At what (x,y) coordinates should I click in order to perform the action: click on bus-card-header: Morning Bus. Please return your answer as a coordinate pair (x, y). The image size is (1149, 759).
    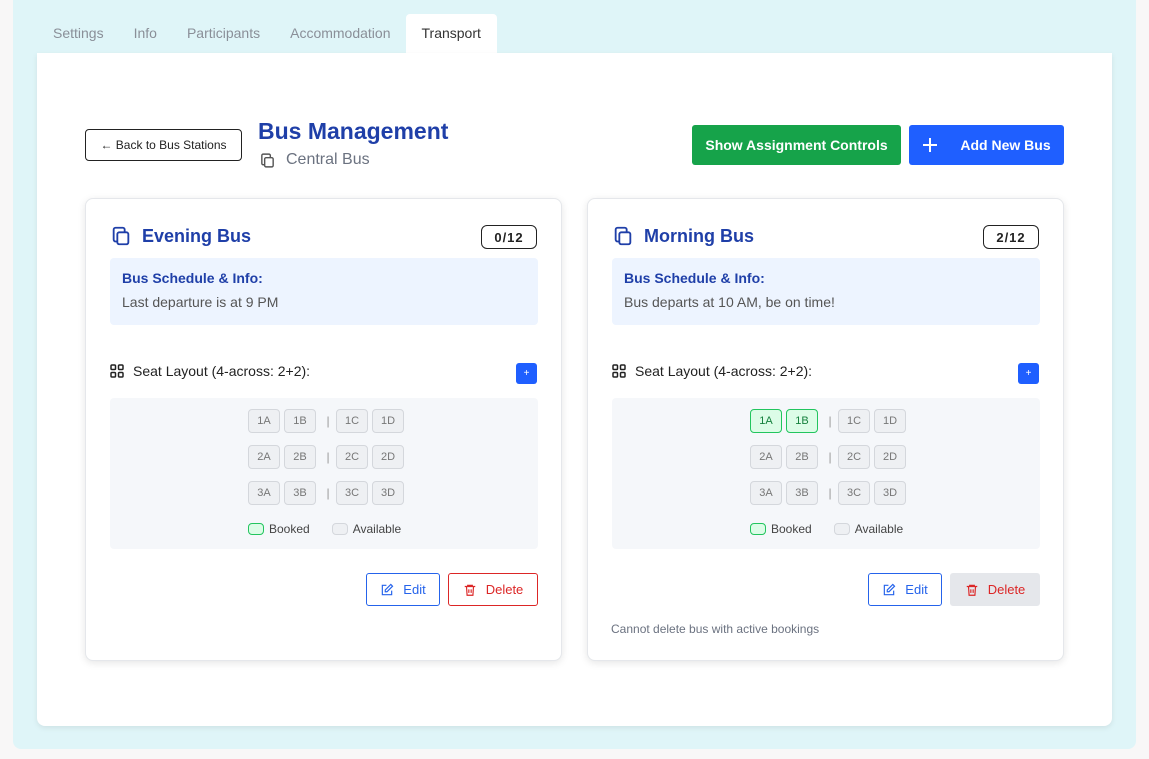
    Looking at the image, I should click on (683, 236).